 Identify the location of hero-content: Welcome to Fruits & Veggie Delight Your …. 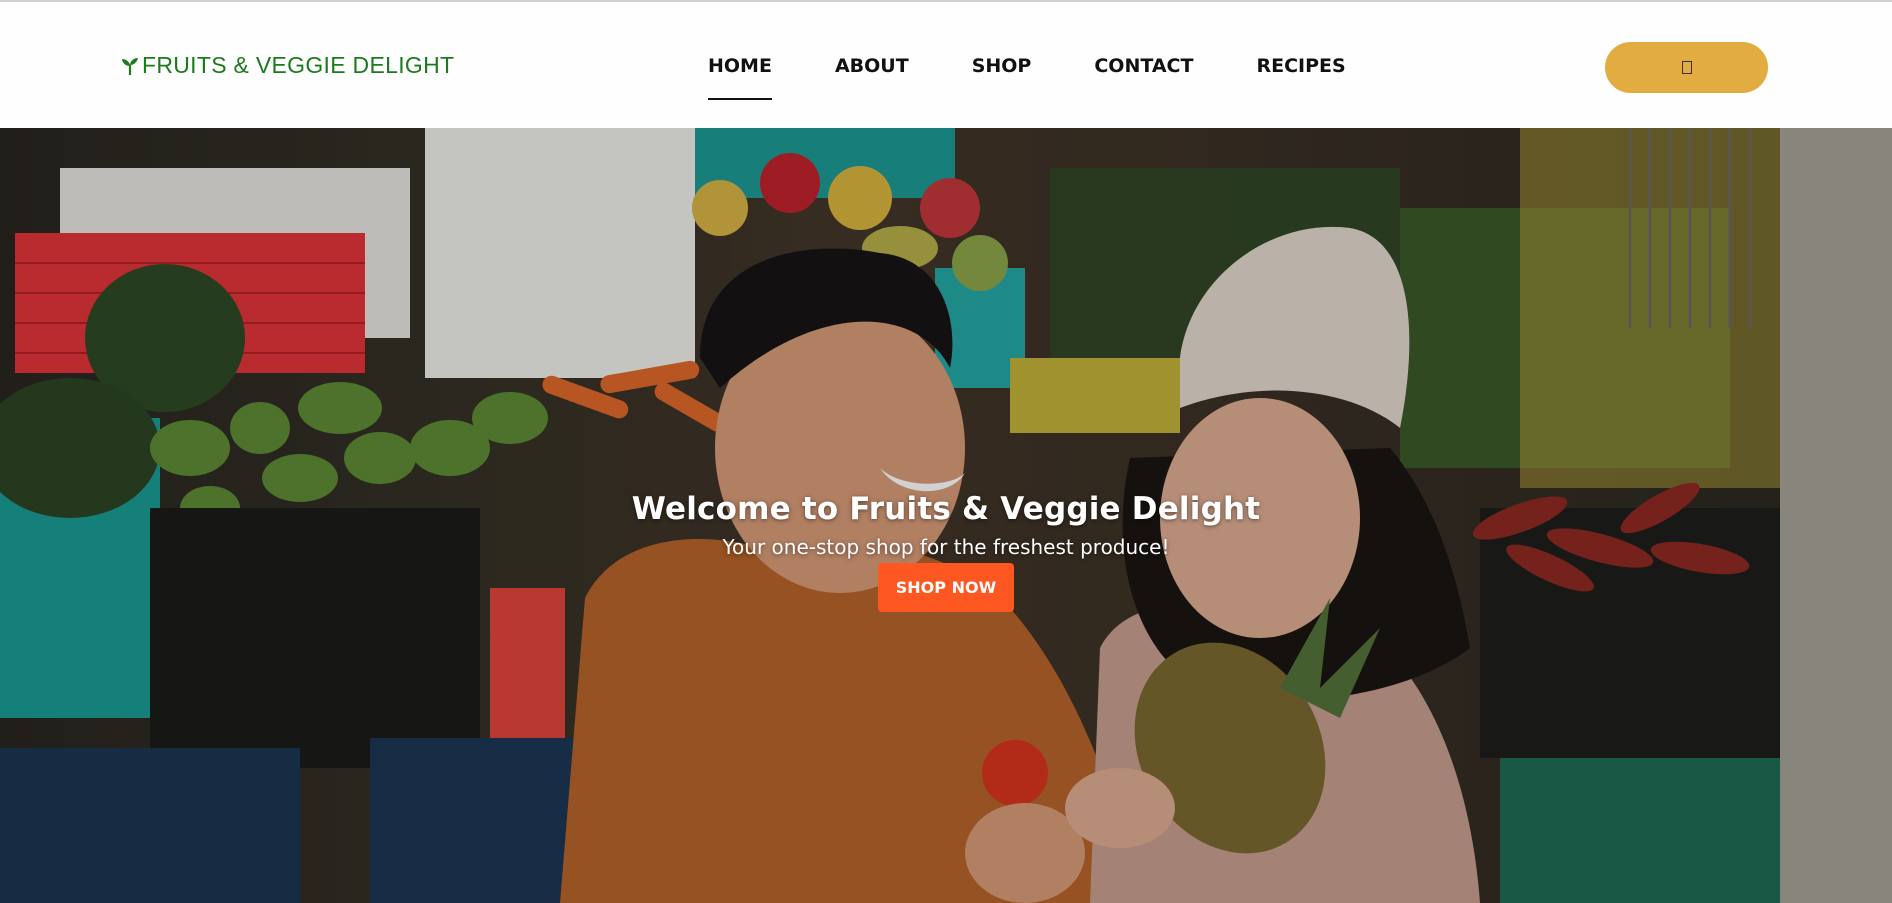
(946, 551).